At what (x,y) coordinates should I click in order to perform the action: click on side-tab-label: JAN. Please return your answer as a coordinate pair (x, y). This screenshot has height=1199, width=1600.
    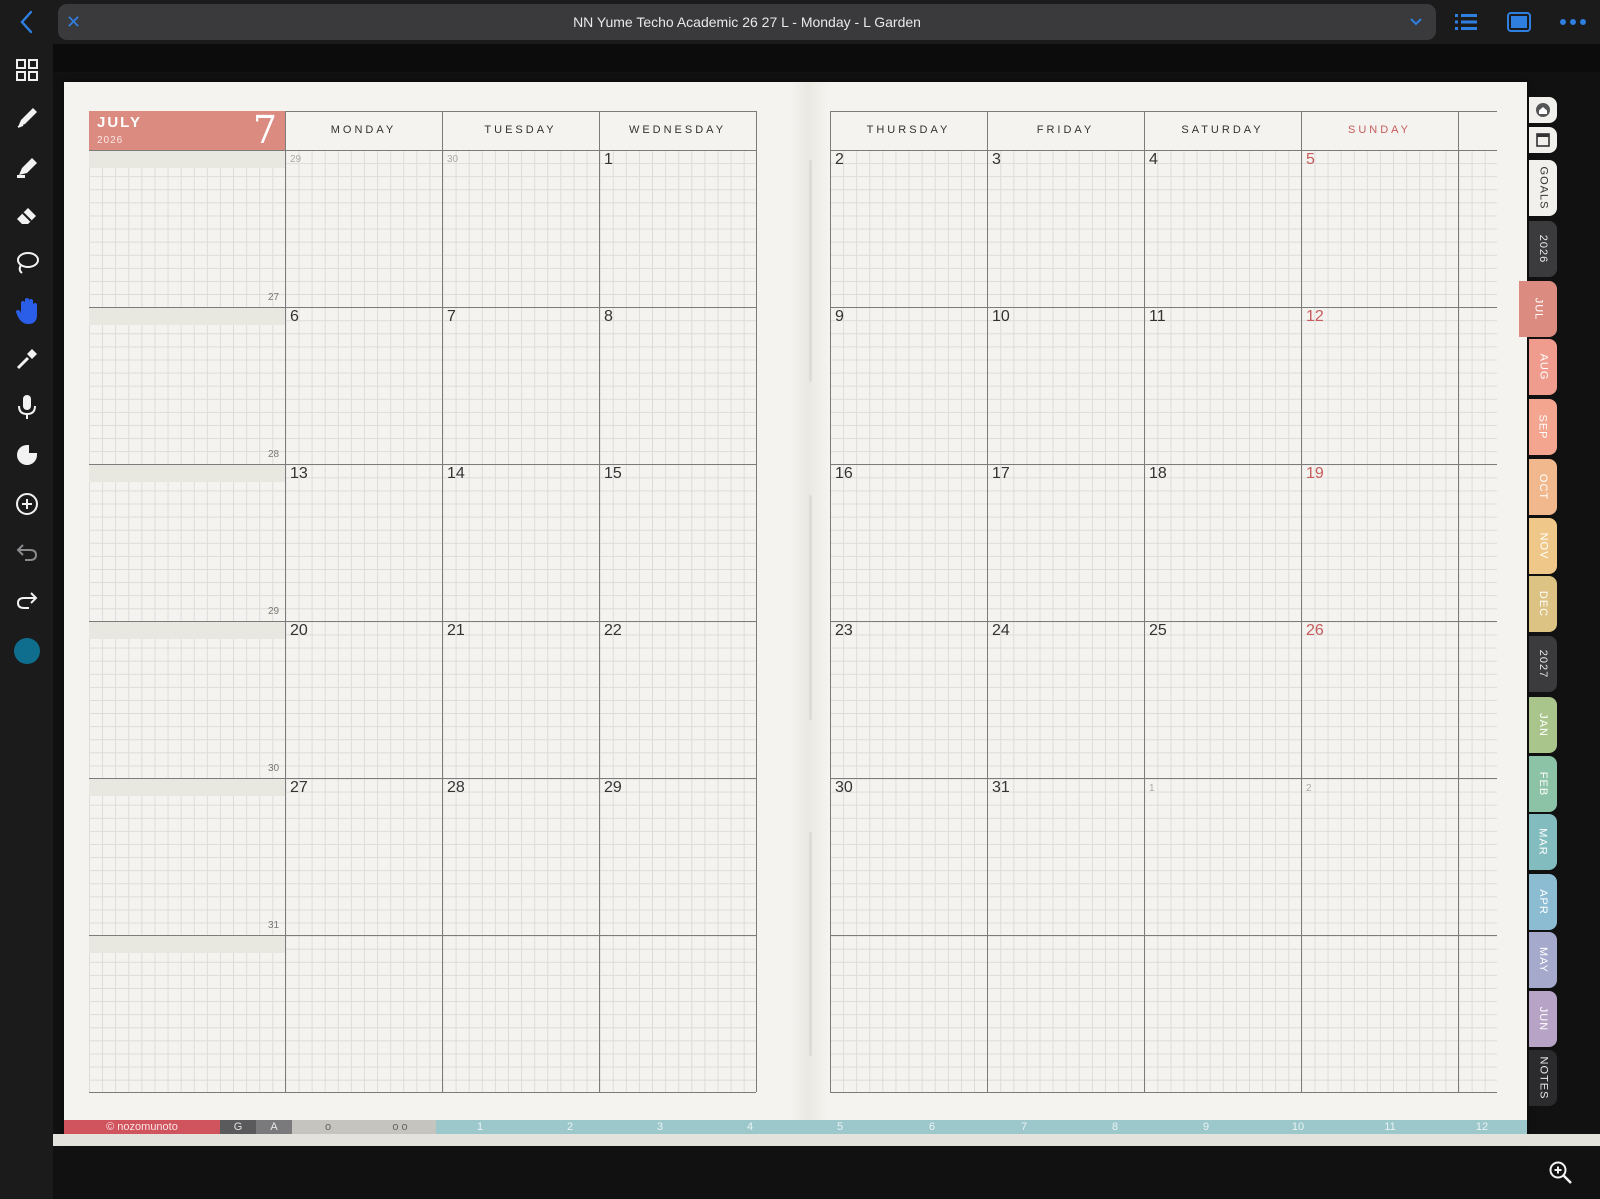
    Looking at the image, I should click on (1543, 725).